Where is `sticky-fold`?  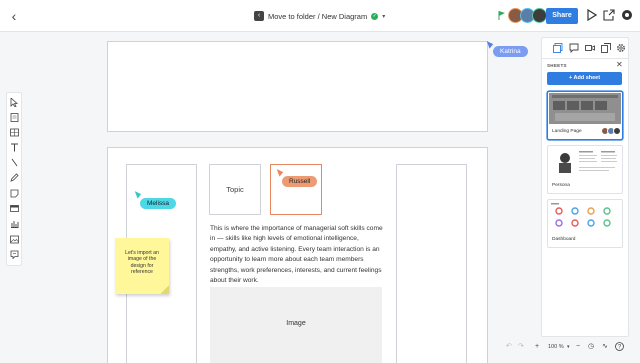 sticky-fold is located at coordinates (164, 289).